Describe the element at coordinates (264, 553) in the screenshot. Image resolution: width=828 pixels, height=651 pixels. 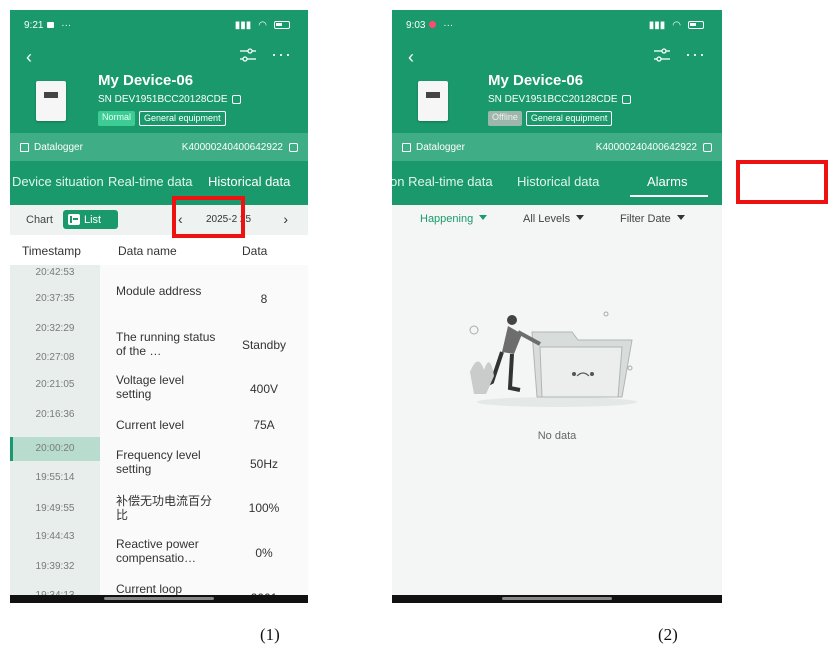
I see `data-value-cell: 0%` at that location.